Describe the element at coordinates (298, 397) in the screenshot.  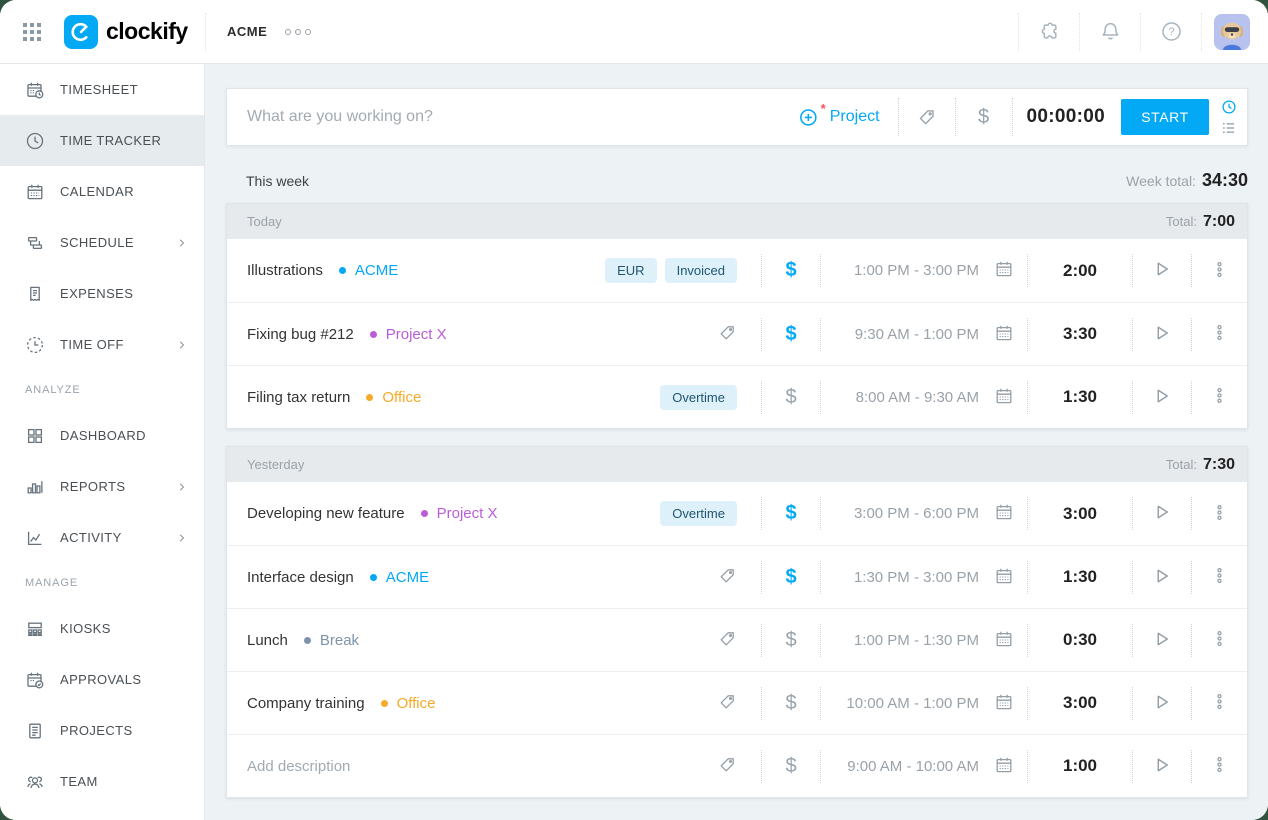
I see `entry-description: Filing tax return` at that location.